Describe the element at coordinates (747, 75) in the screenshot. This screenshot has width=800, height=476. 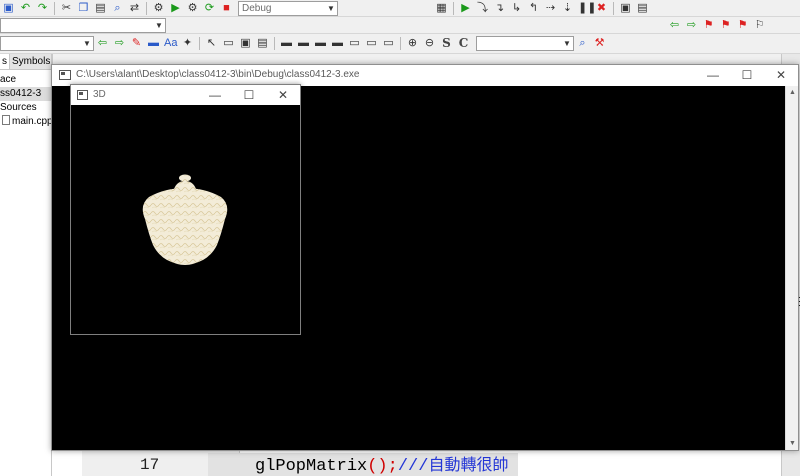
I see `maximize-button: ☐` at that location.